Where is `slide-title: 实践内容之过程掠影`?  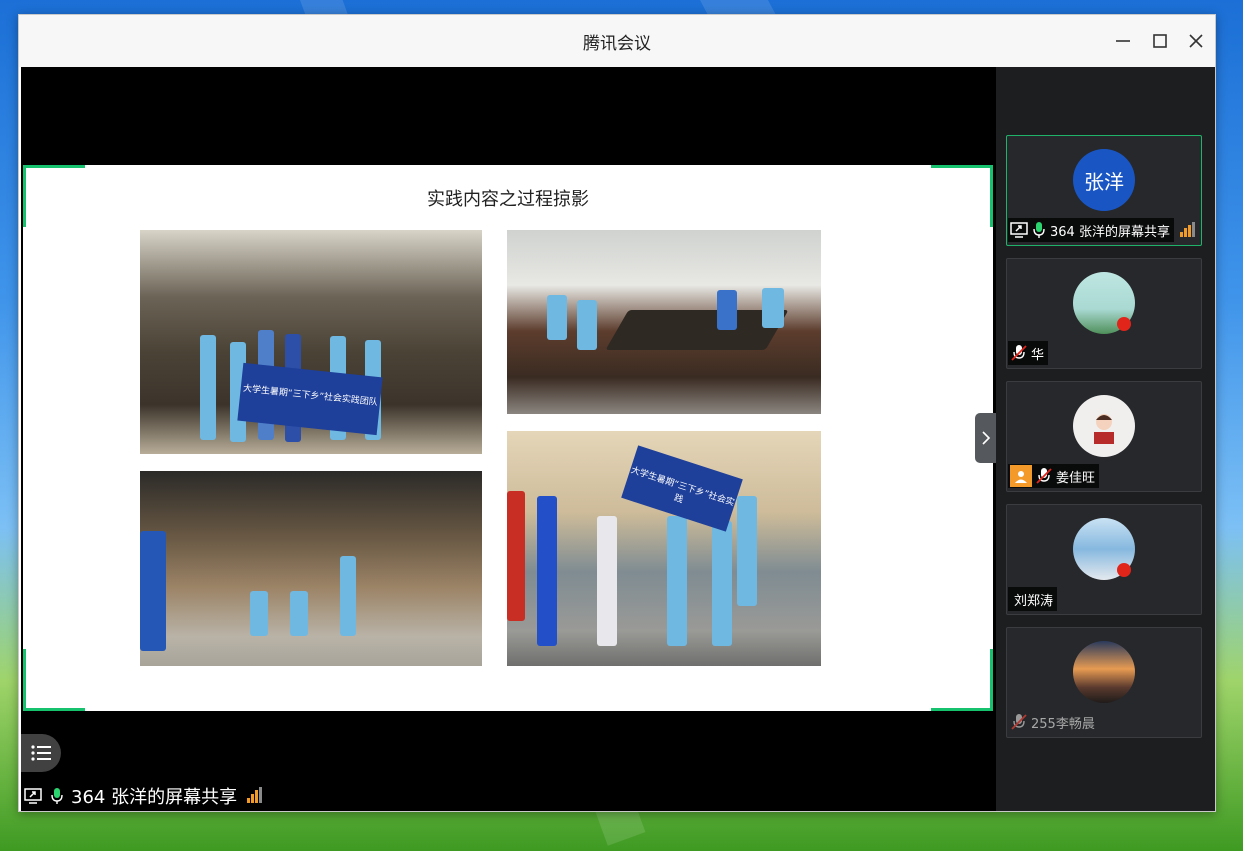
slide-title: 实践内容之过程掠影 is located at coordinates (508, 199).